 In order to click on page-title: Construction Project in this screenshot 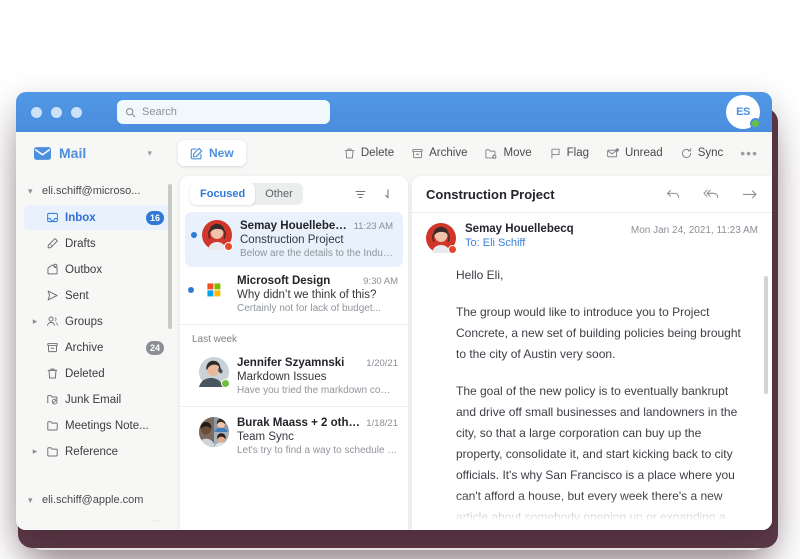, I will do `click(490, 194)`.